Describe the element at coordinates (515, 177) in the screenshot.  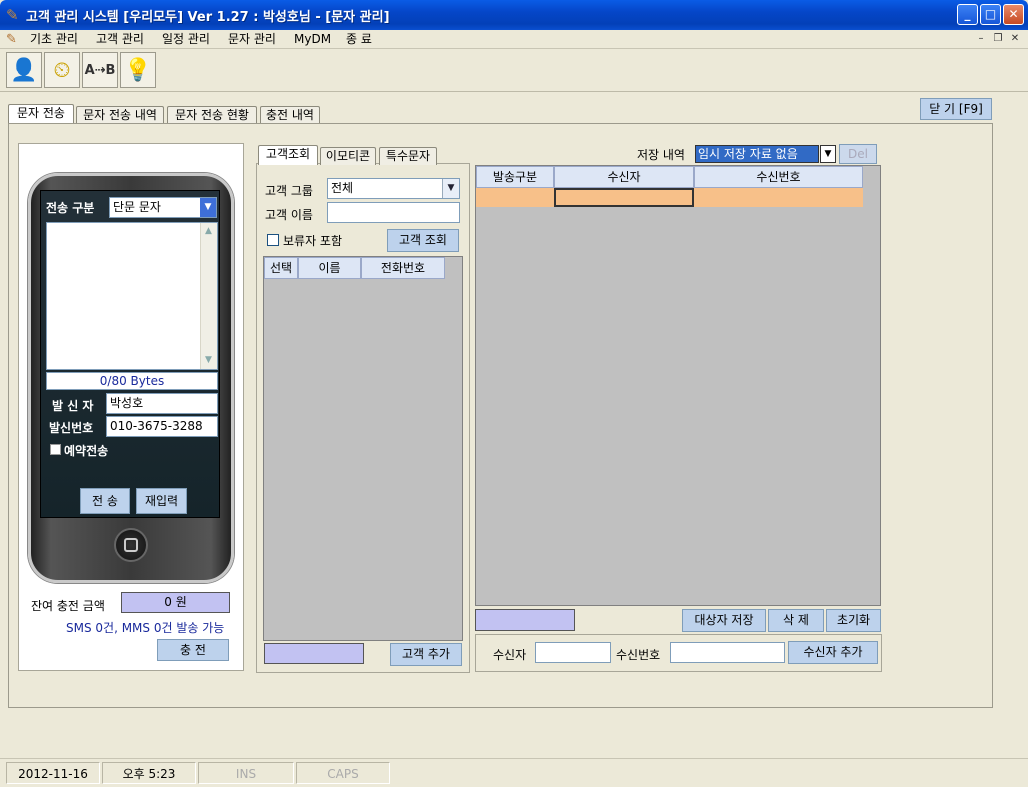
I see `col-send-type: 발송구분` at that location.